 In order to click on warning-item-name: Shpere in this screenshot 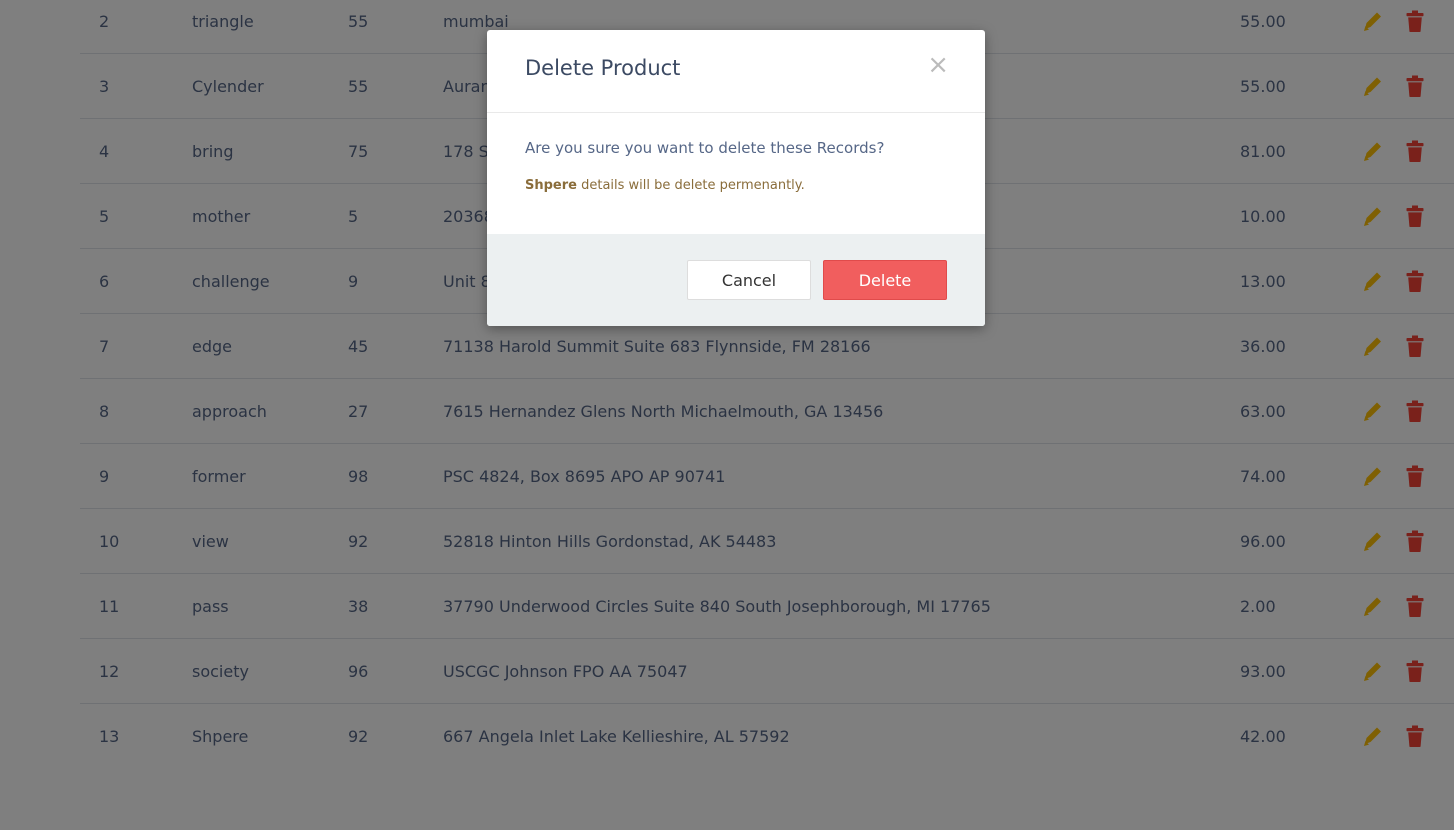, I will do `click(551, 185)`.